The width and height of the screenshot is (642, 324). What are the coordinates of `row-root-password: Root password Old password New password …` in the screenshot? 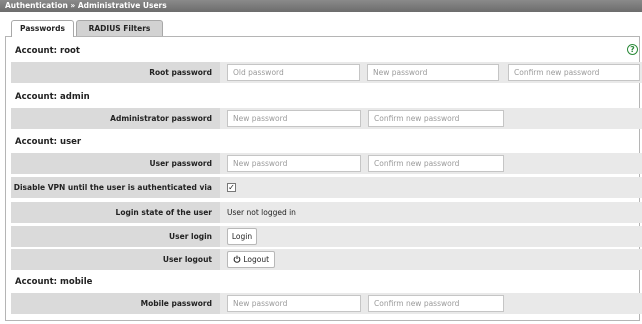 It's located at (326, 72).